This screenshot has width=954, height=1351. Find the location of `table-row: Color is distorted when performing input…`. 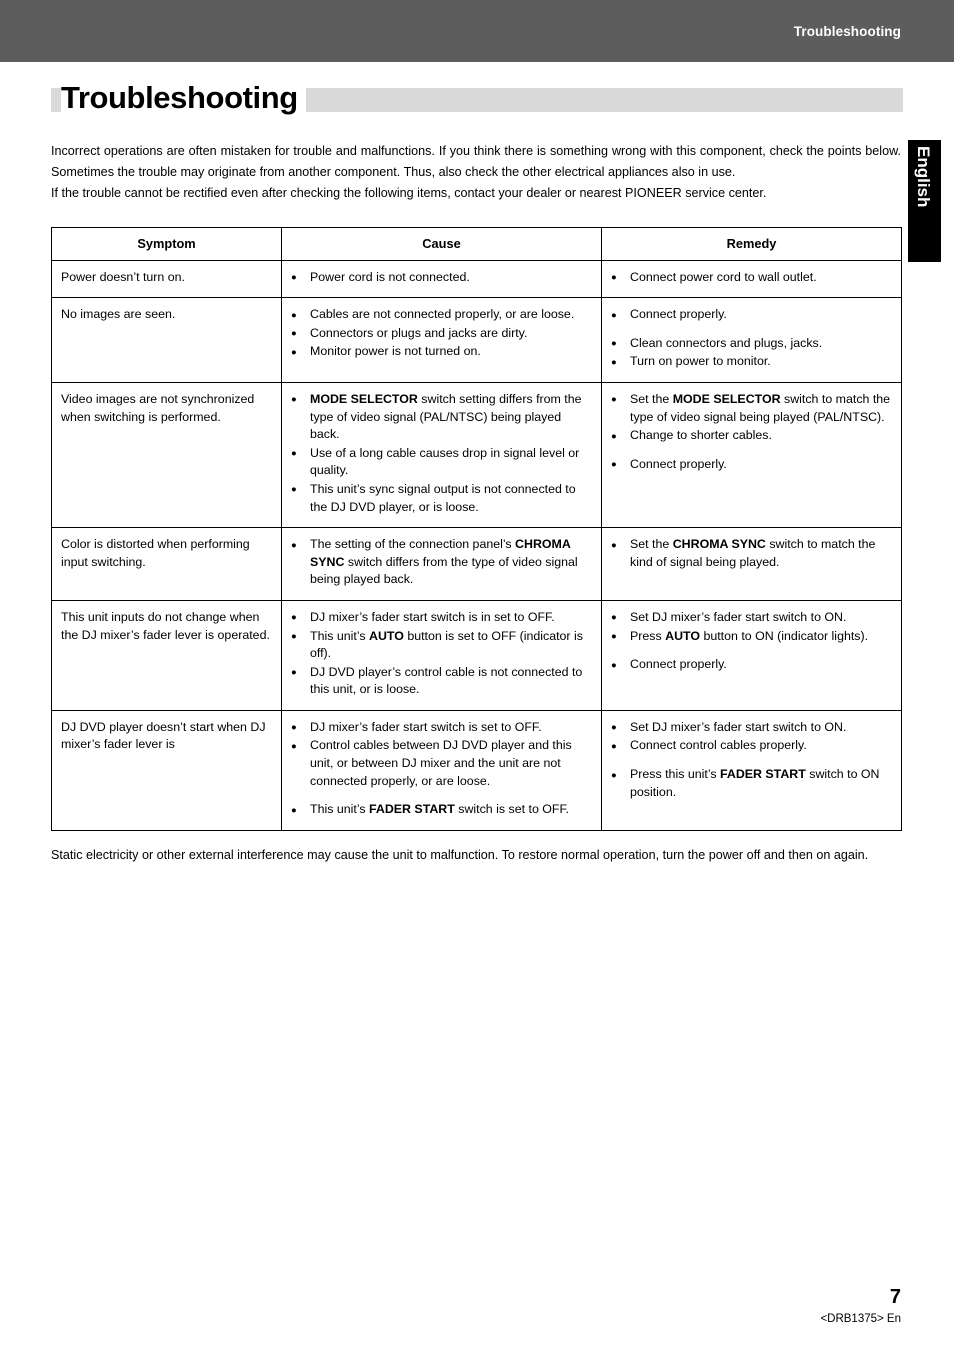

table-row: Color is distorted when performing input… is located at coordinates (476, 564).